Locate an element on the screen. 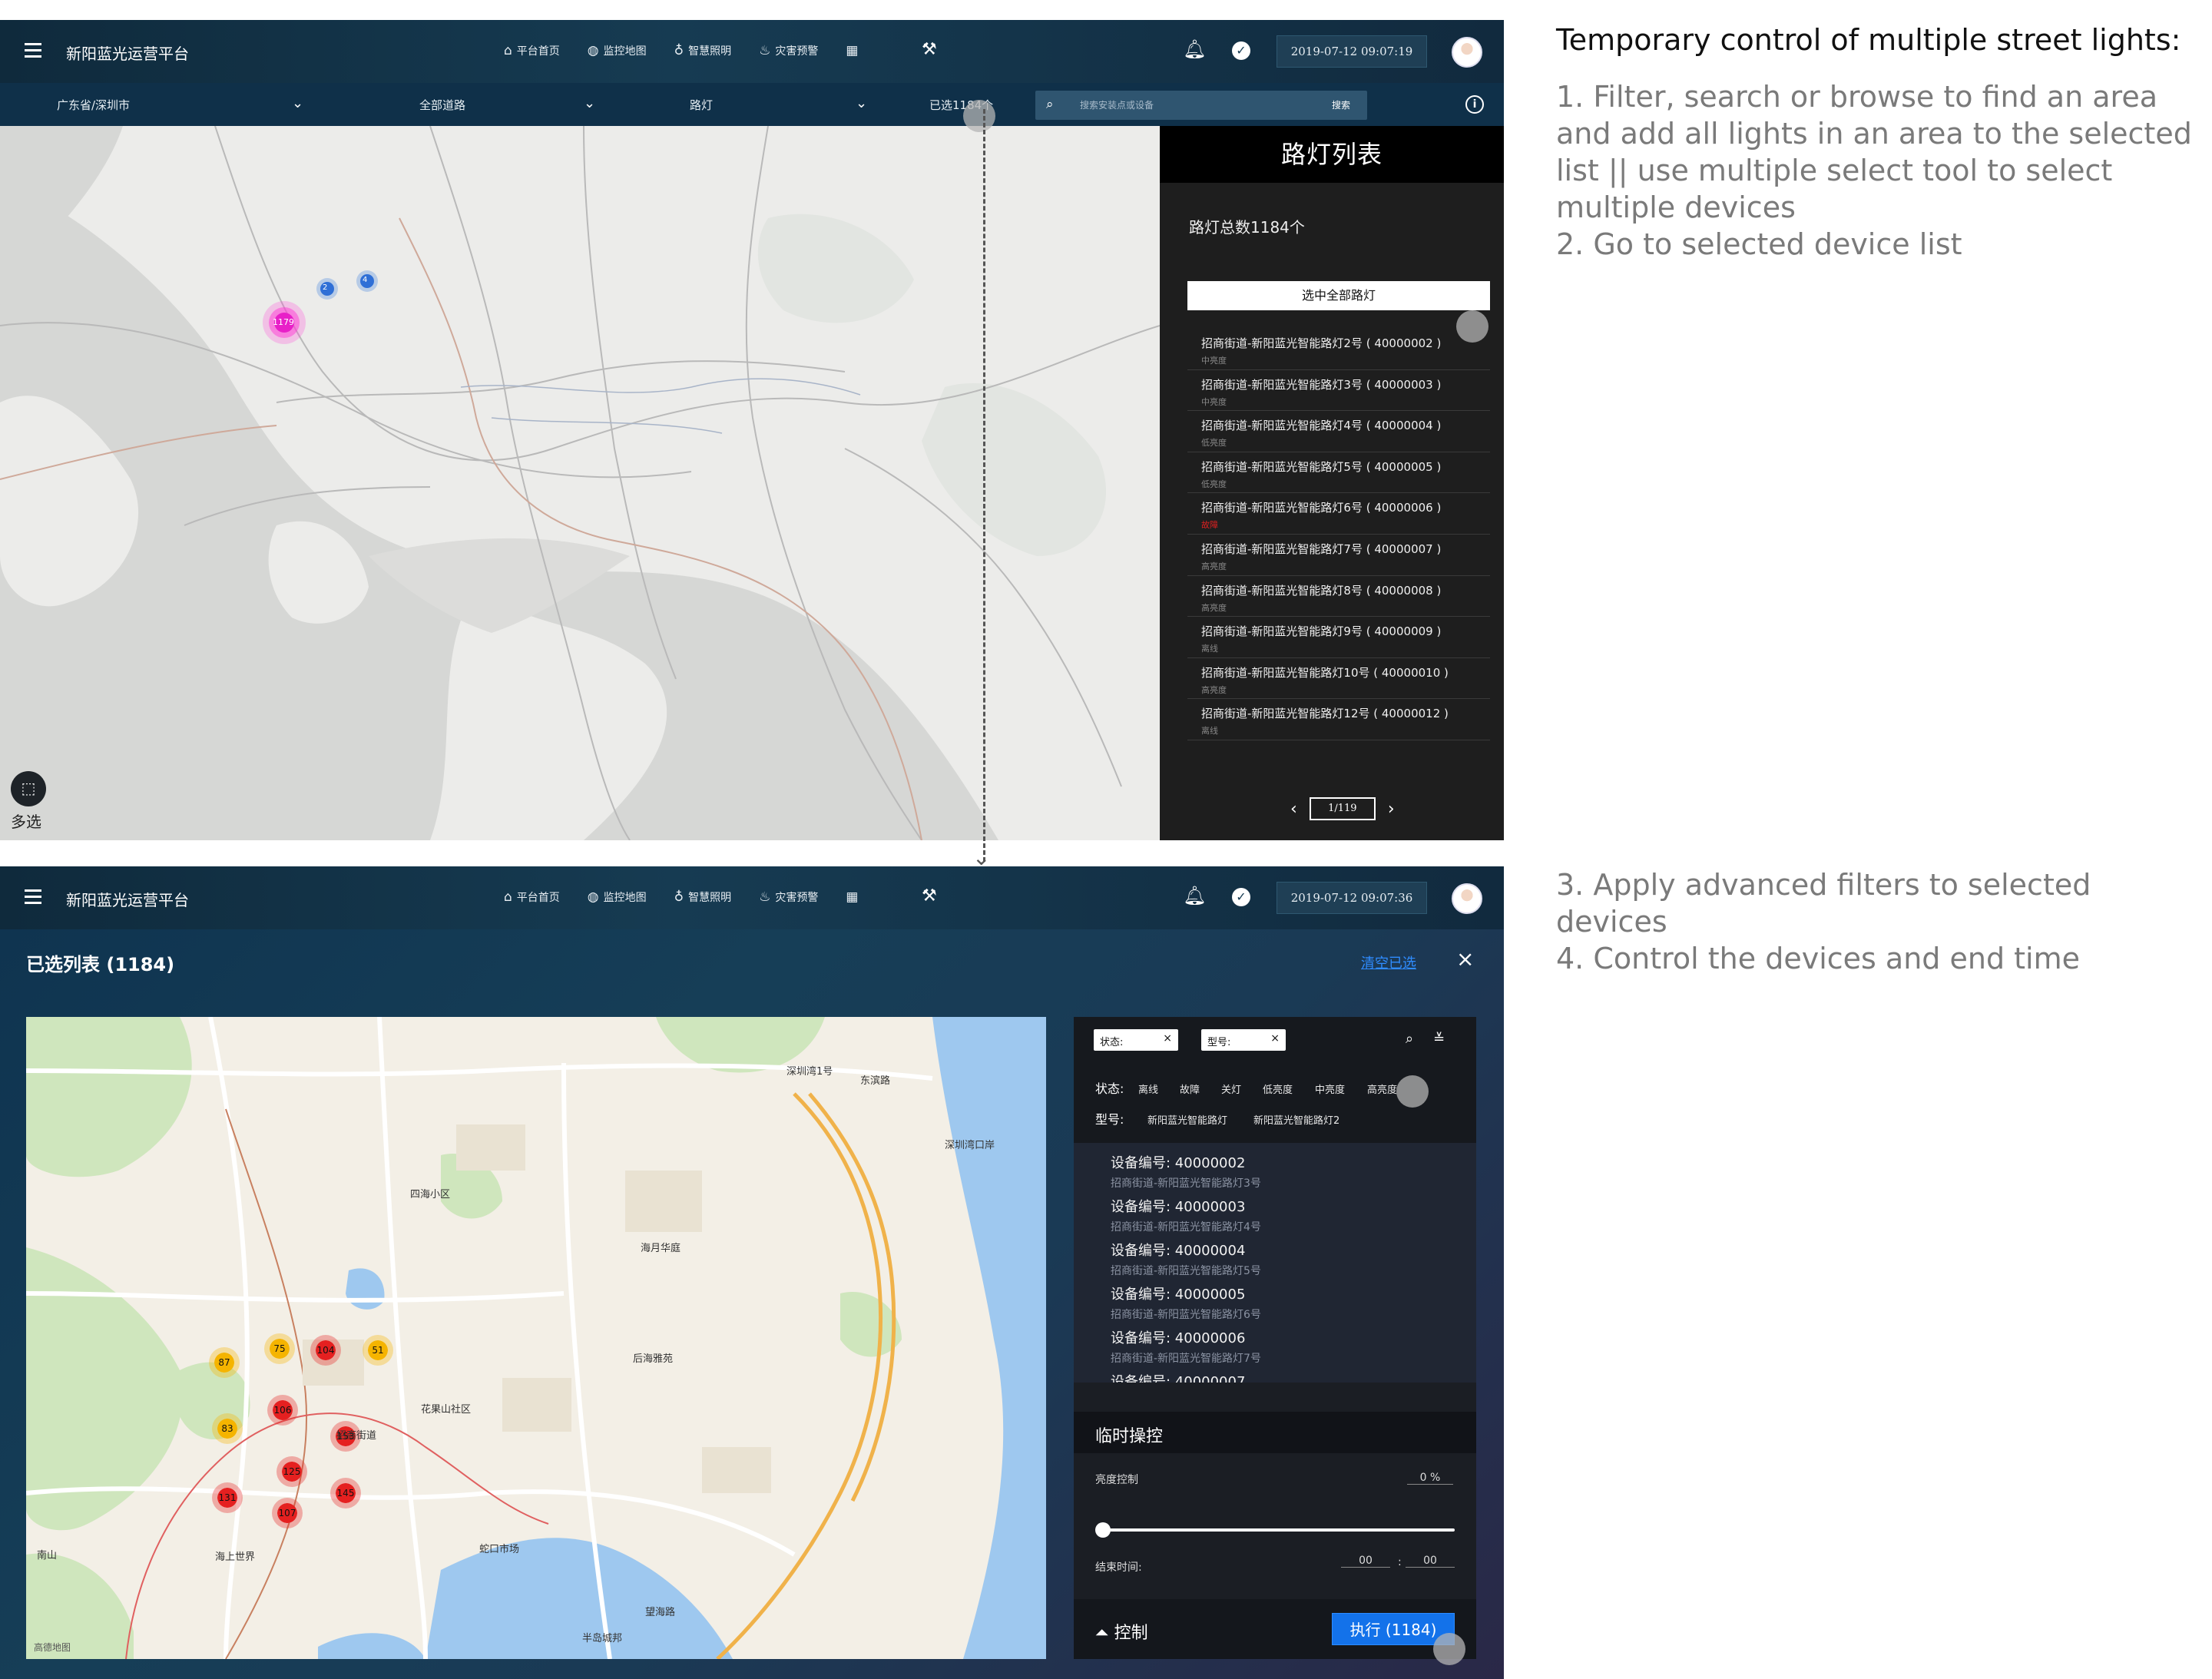 This screenshot has height=1679, width=2212. model-label: 型号: is located at coordinates (1110, 1119).